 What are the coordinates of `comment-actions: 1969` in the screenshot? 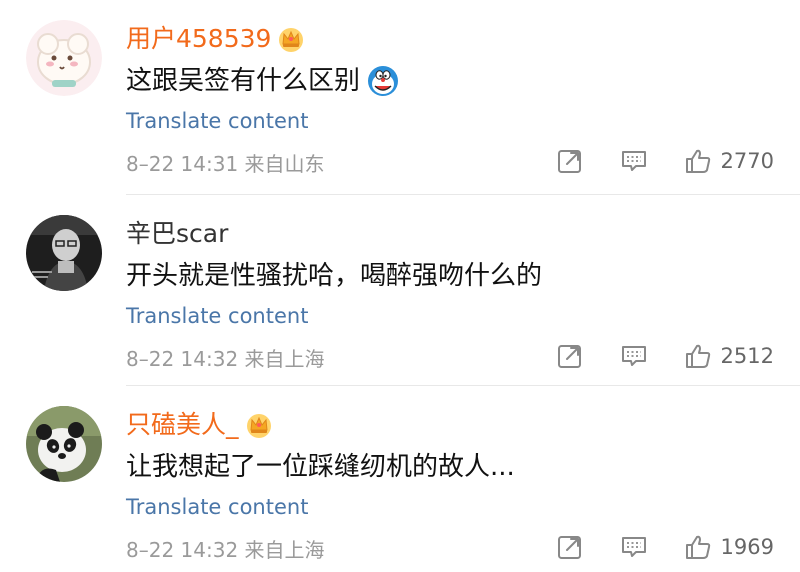 It's located at (647, 547).